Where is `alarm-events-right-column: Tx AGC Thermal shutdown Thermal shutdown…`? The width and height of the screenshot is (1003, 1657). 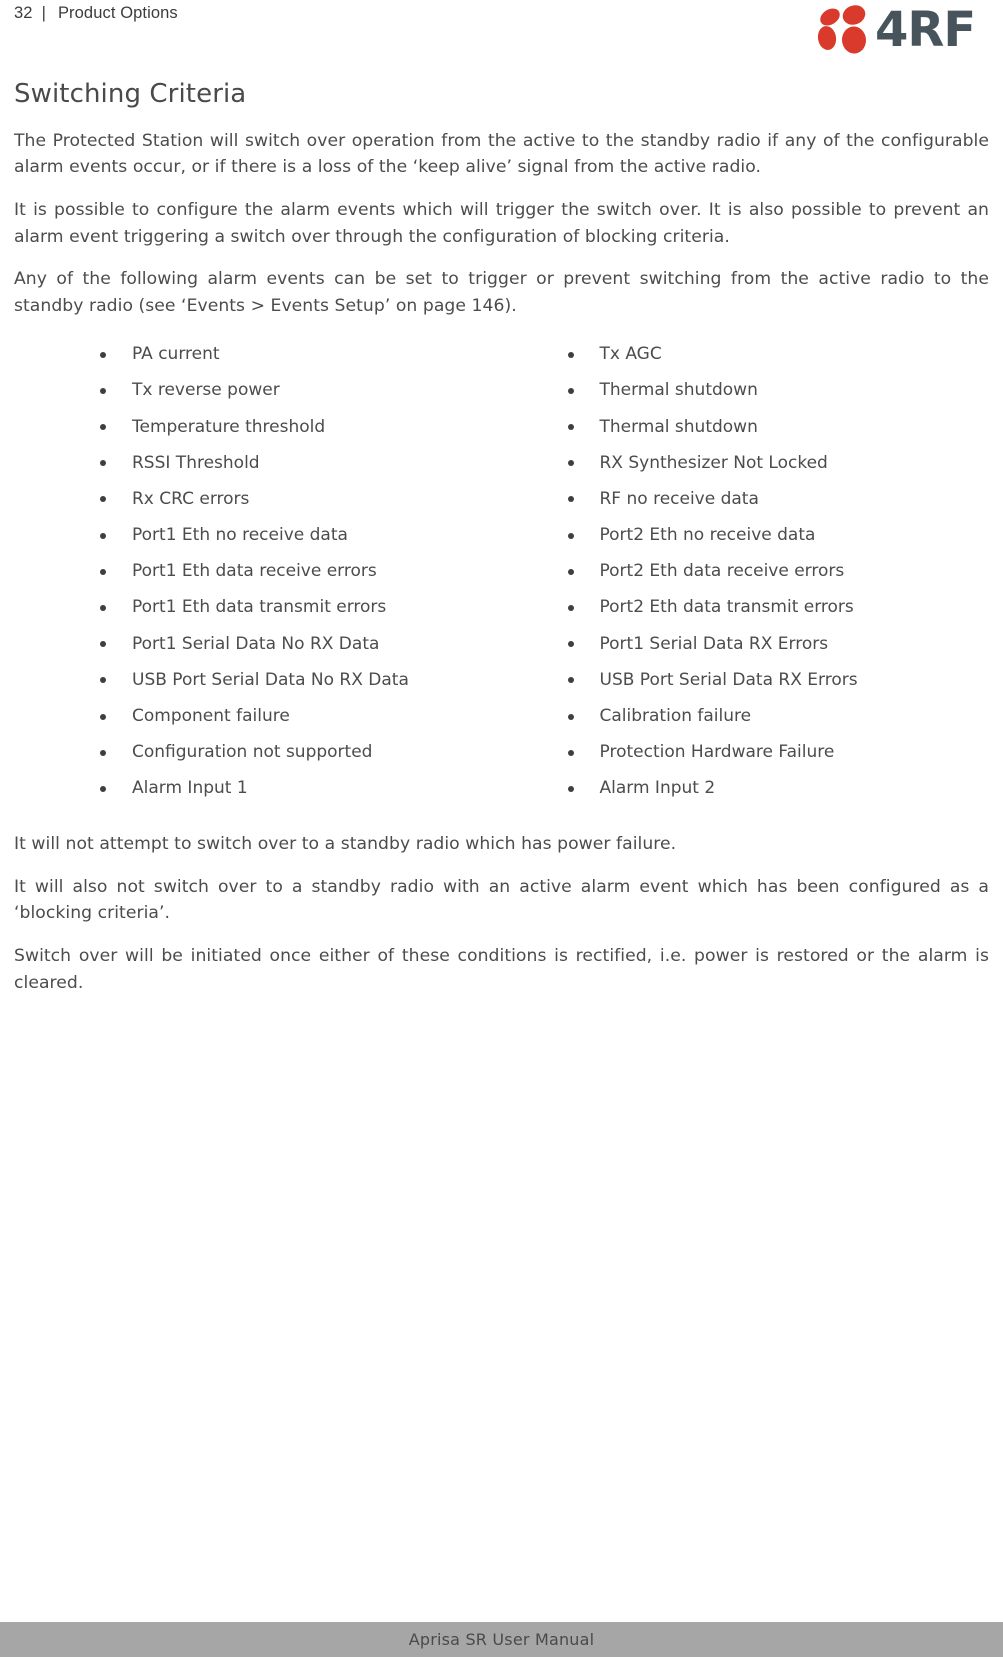
alarm-events-right-column: Tx AGC Thermal shutdown Thermal shutdown… is located at coordinates (746, 572).